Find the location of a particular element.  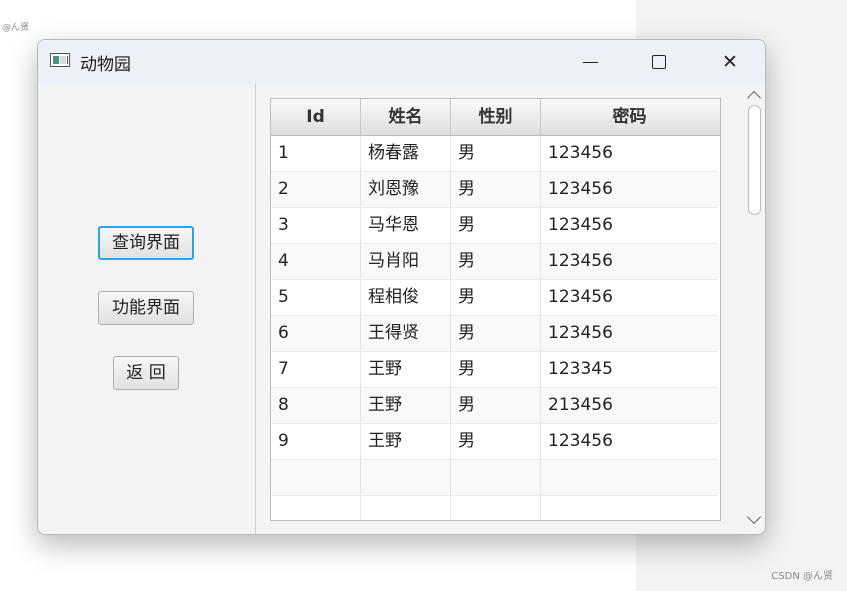

cell-id: 7 is located at coordinates (316, 370).